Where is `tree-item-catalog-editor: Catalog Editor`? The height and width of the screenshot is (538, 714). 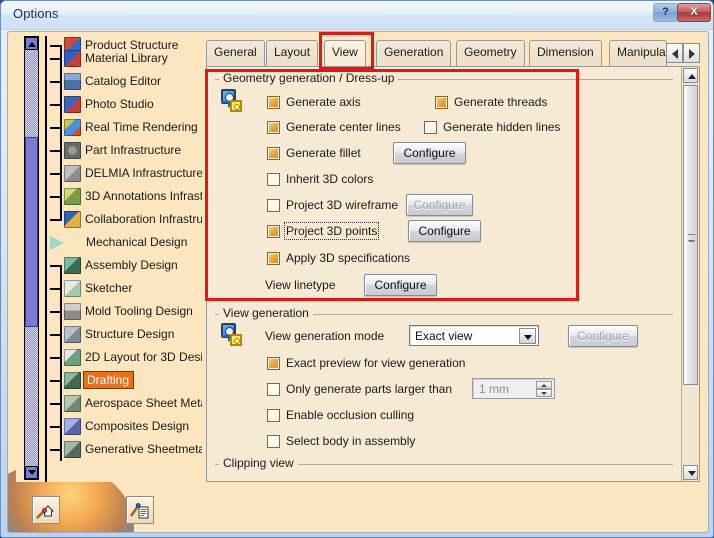
tree-item-catalog-editor: Catalog Editor is located at coordinates (126, 81).